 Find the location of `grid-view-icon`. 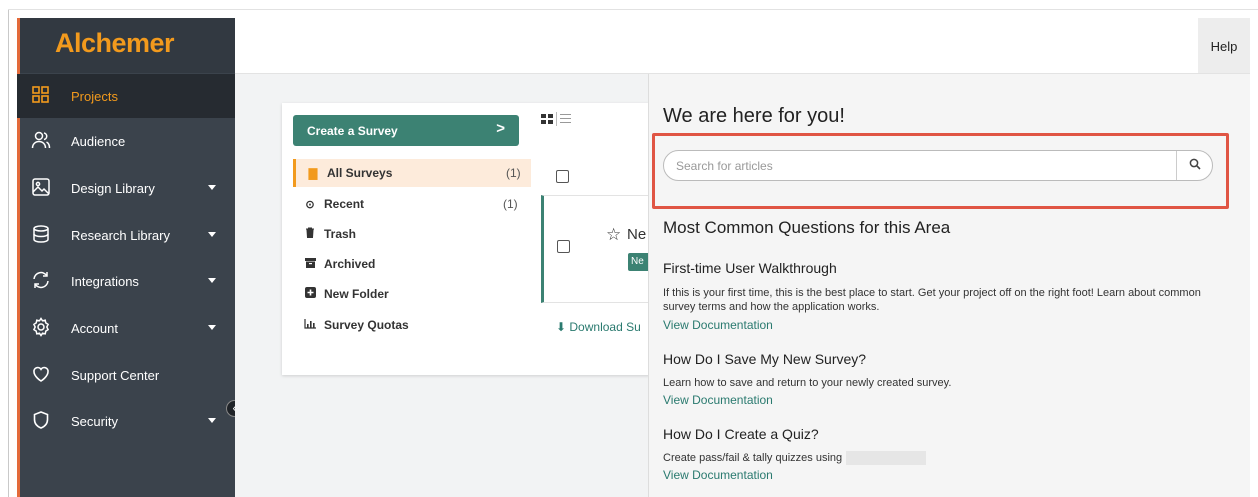

grid-view-icon is located at coordinates (547, 118).